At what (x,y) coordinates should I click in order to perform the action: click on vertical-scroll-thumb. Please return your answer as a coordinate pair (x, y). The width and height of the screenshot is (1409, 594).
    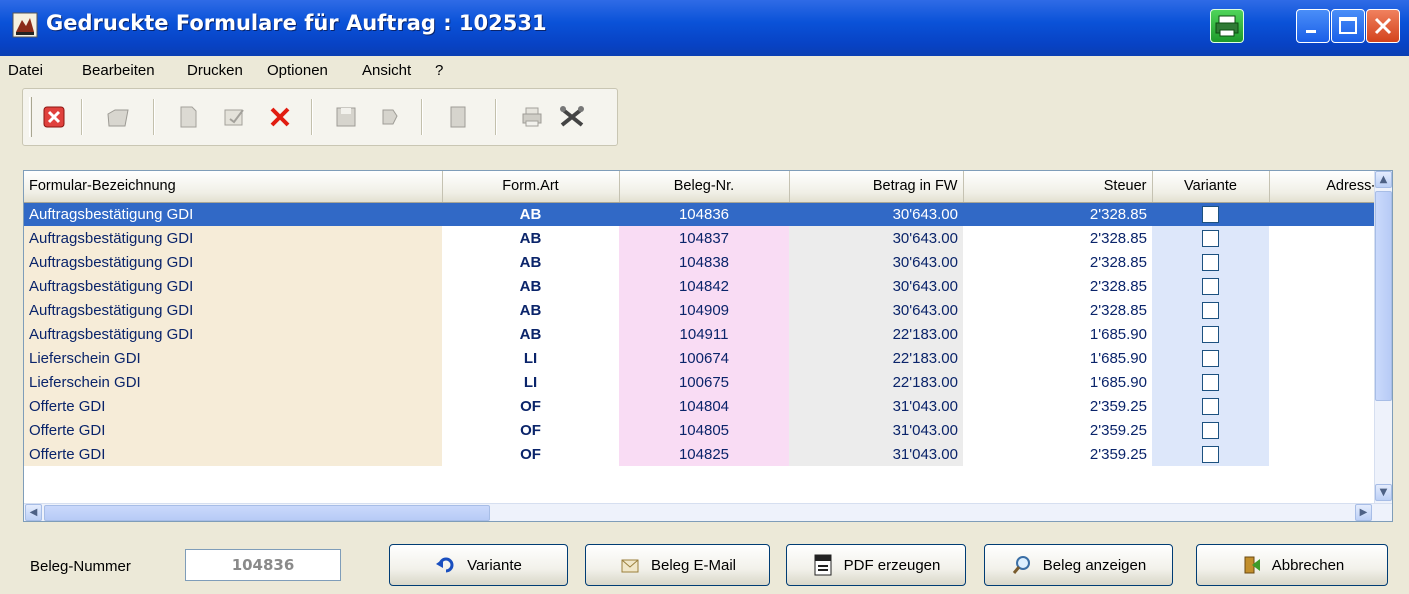
    Looking at the image, I should click on (1383, 296).